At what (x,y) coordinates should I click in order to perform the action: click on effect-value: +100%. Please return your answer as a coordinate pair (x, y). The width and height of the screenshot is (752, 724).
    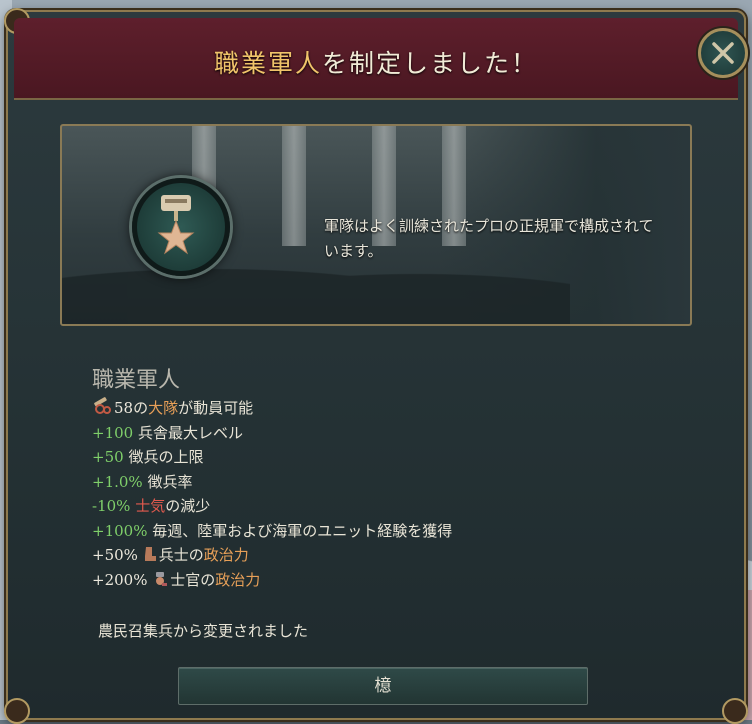
    Looking at the image, I should click on (120, 530).